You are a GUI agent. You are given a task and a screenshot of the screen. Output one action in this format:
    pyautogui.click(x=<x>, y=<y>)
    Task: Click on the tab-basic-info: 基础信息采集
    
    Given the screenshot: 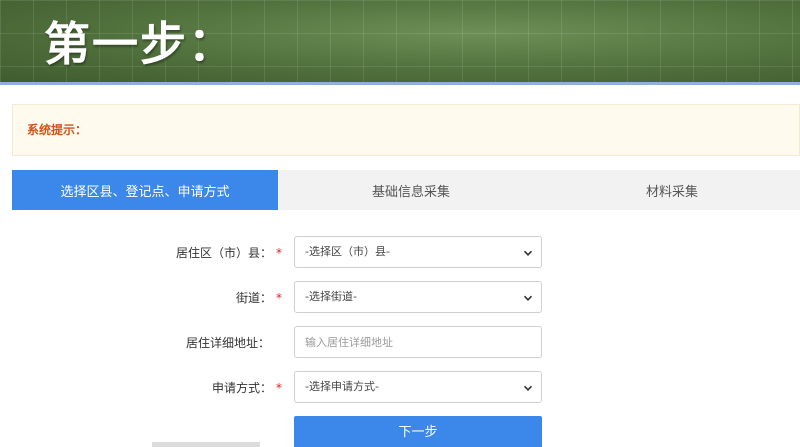 What is the action you would take?
    pyautogui.click(x=411, y=190)
    